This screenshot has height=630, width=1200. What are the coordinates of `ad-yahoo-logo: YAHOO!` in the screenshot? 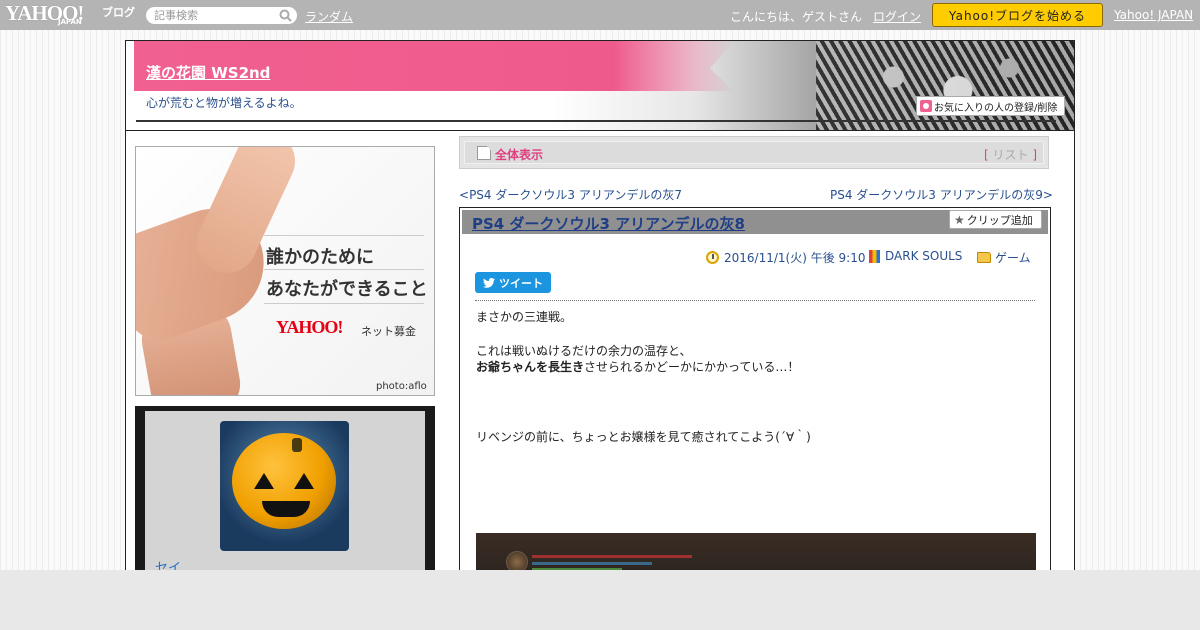 It's located at (309, 327).